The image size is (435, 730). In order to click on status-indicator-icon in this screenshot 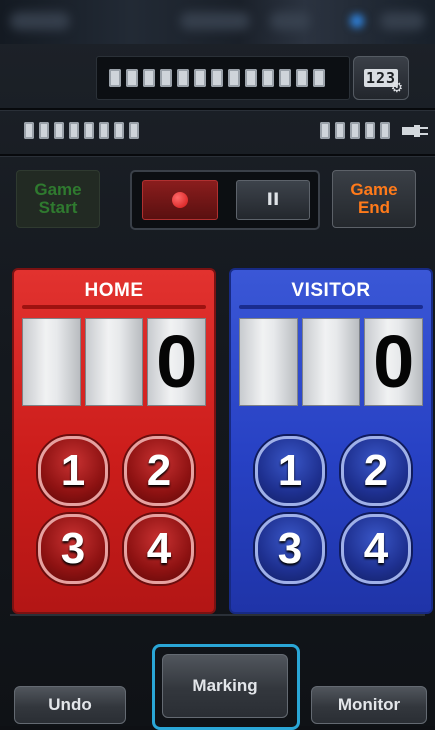, I will do `click(357, 21)`.